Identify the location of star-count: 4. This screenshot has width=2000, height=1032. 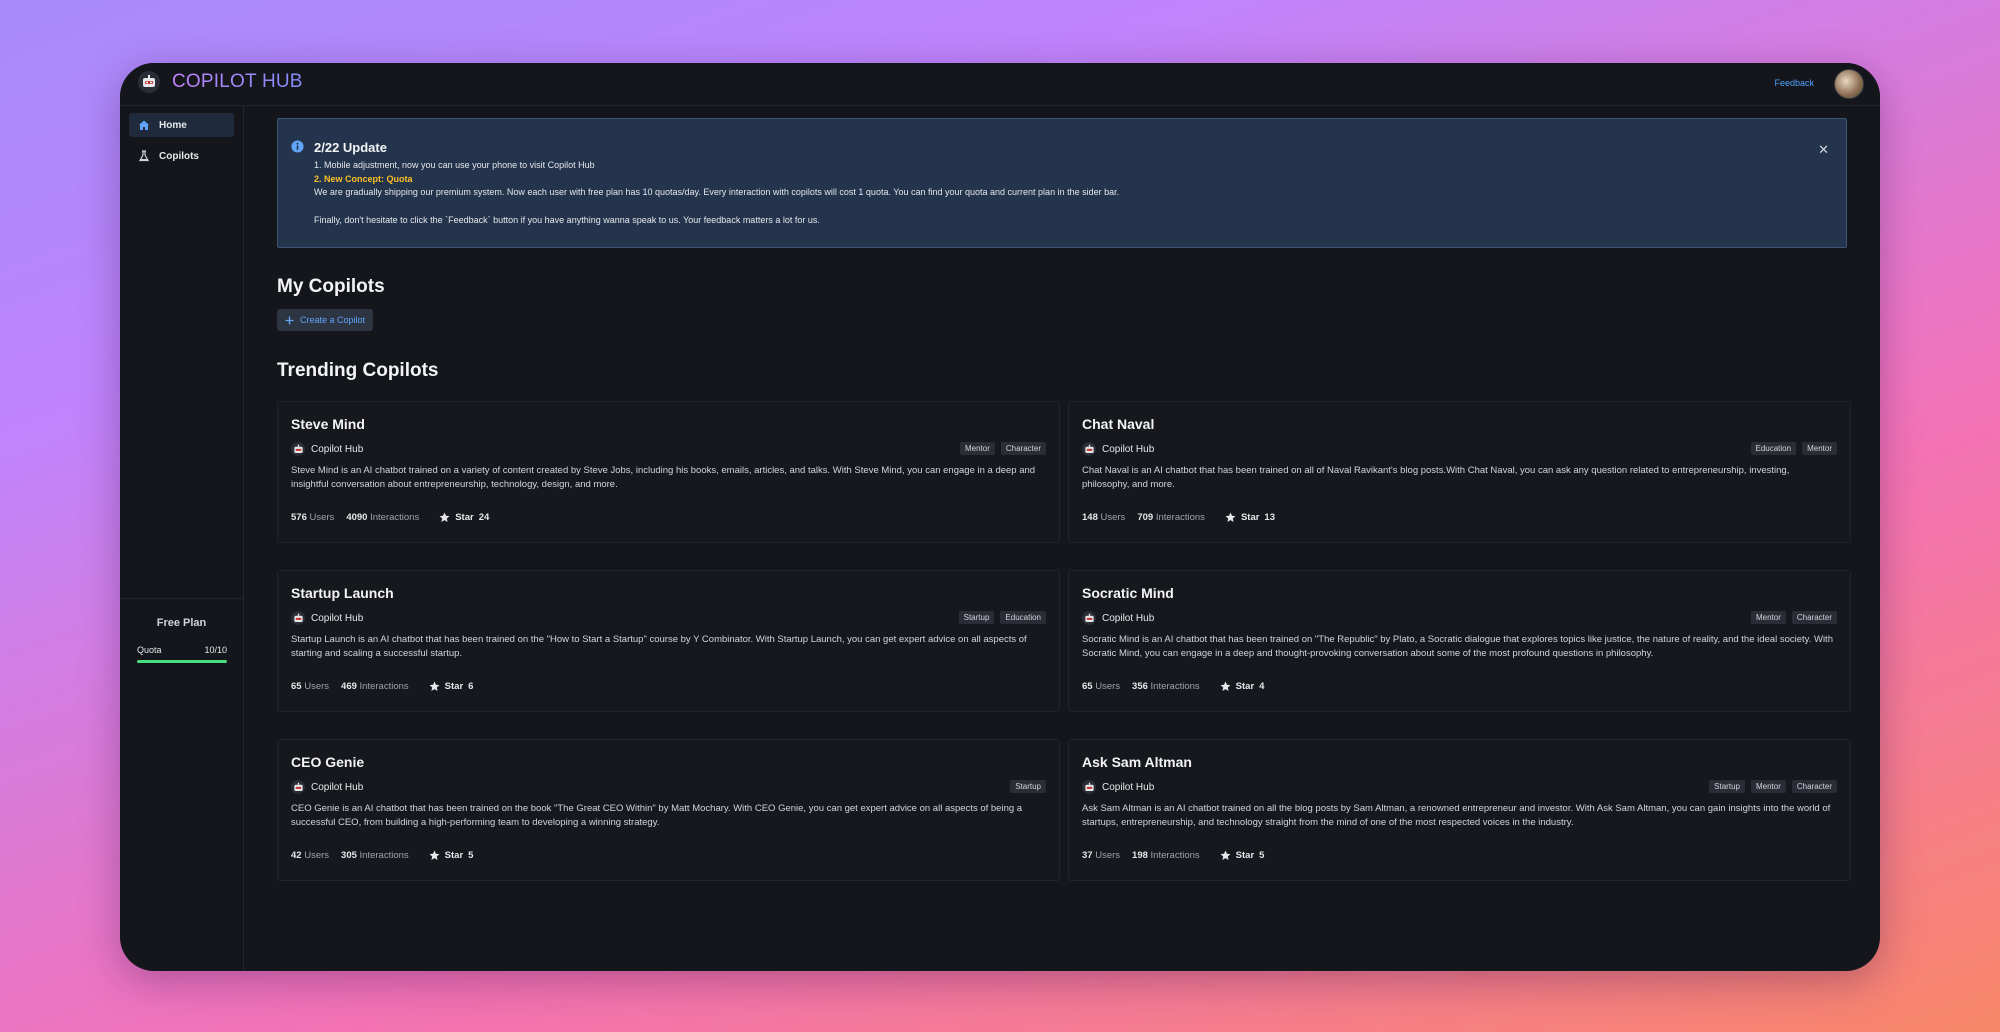
(1262, 686).